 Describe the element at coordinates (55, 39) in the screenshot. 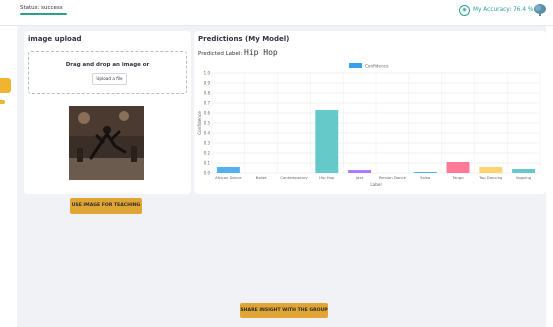

I see `upload-title: image upload` at that location.